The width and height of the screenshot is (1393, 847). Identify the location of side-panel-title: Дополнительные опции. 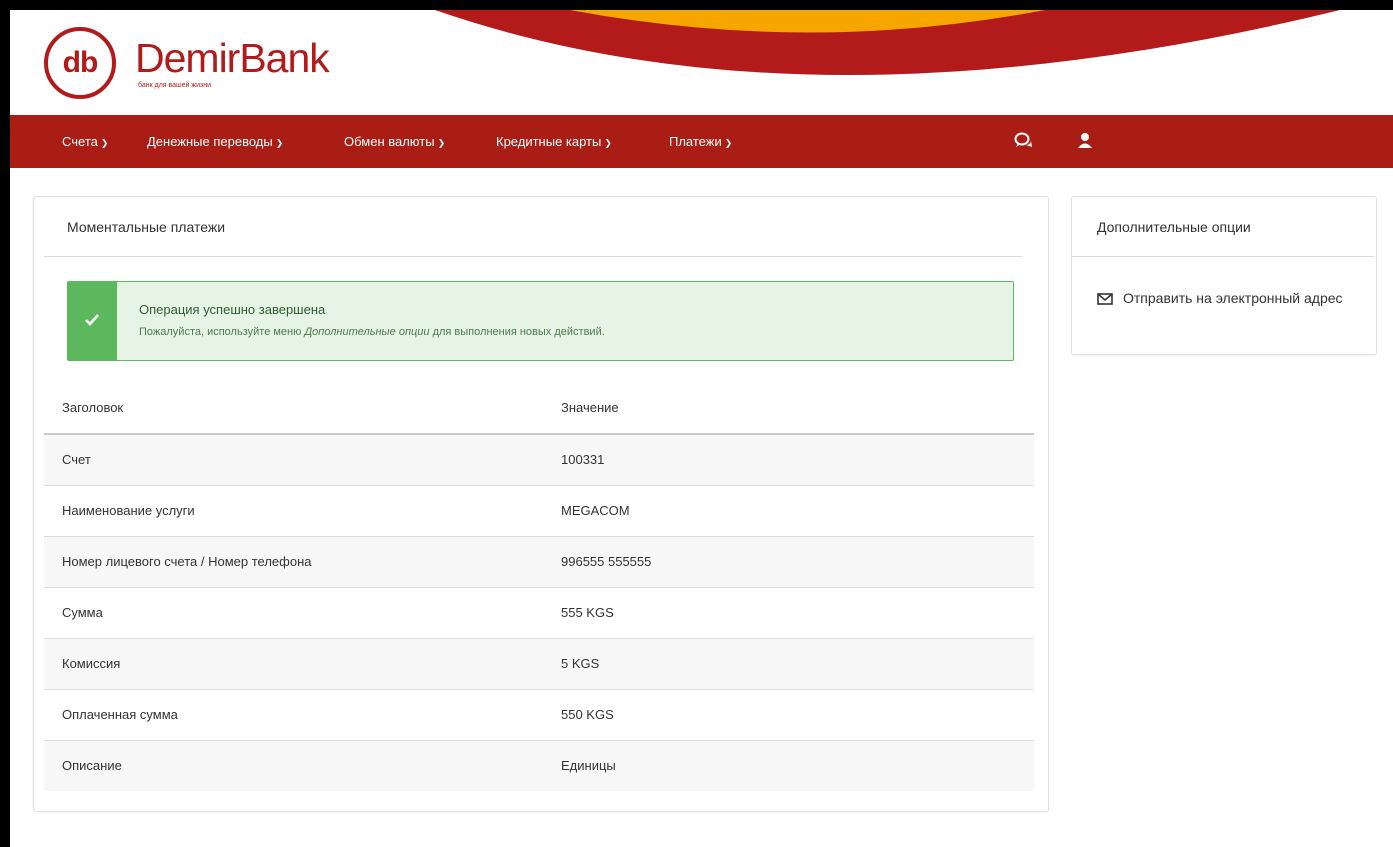
(1174, 227).